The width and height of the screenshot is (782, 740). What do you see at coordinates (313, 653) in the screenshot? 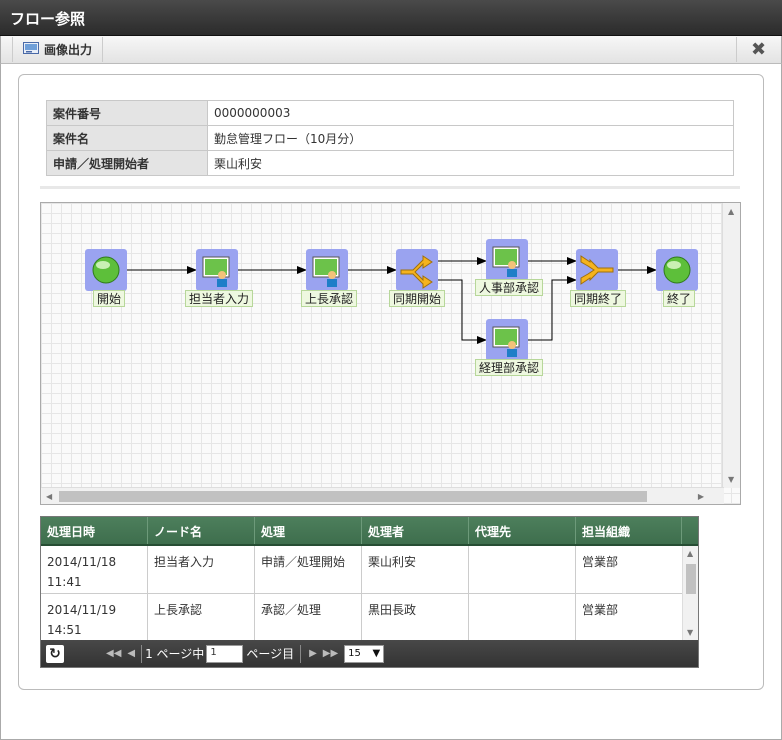
I see `next-page-icon: ▶` at bounding box center [313, 653].